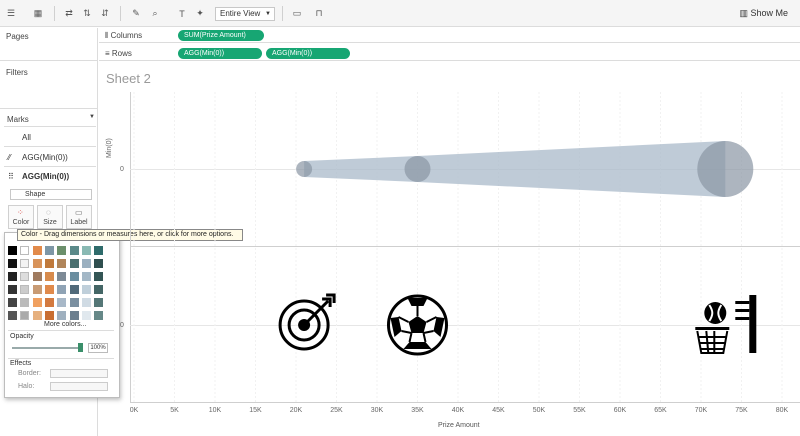 Image resolution: width=800 pixels, height=436 pixels. What do you see at coordinates (620, 410) in the screenshot?
I see `x-tick-label: 60K` at bounding box center [620, 410].